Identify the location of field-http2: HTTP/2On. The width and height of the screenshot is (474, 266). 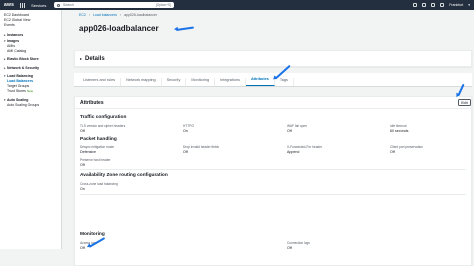
(218, 128).